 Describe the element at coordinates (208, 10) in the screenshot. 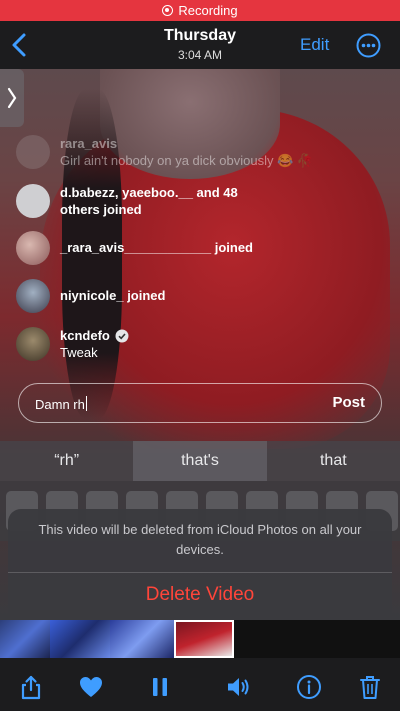

I see `recording-label: Recording` at that location.